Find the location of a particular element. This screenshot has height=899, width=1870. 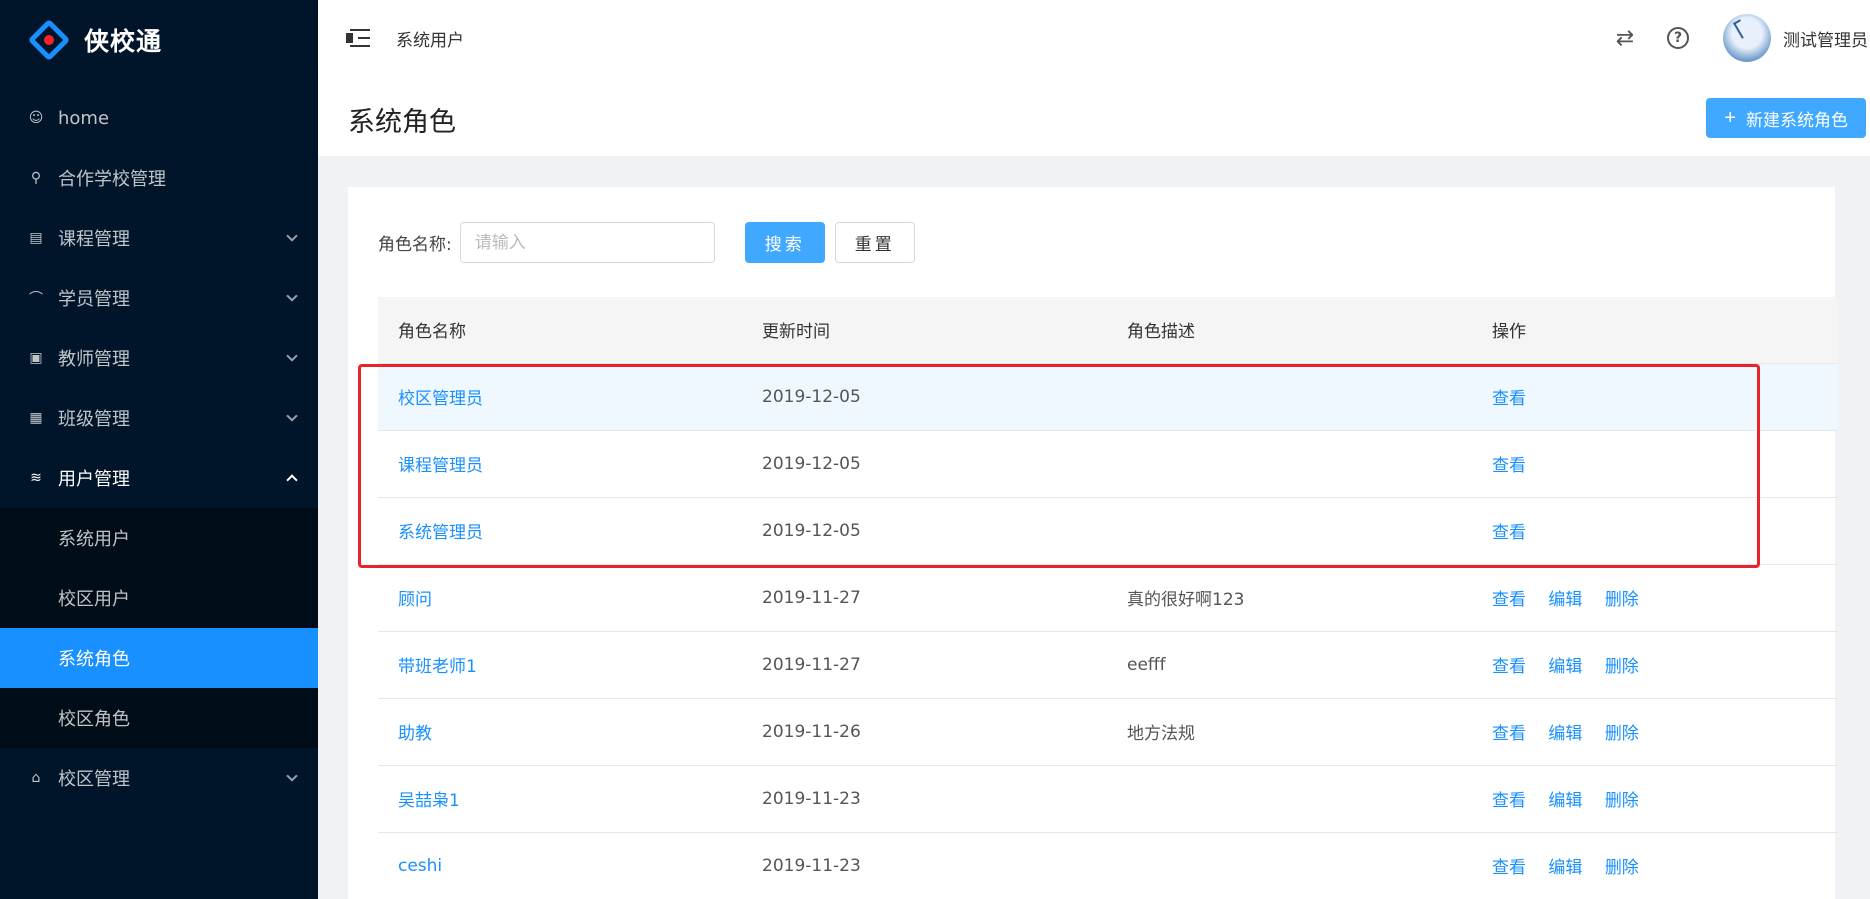

table-row: 顾问 2019-11-27 真的很好啊123 查看 编辑 删除 is located at coordinates (1108, 598).